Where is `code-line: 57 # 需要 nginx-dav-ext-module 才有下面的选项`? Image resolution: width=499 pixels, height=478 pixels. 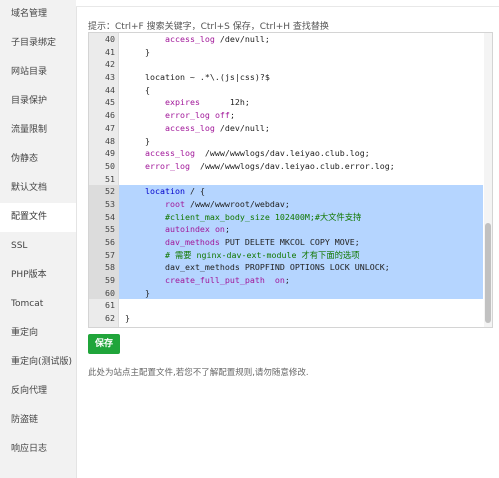 code-line: 57 # 需要 nginx-dav-ext-module 才有下面的选项 is located at coordinates (286, 255).